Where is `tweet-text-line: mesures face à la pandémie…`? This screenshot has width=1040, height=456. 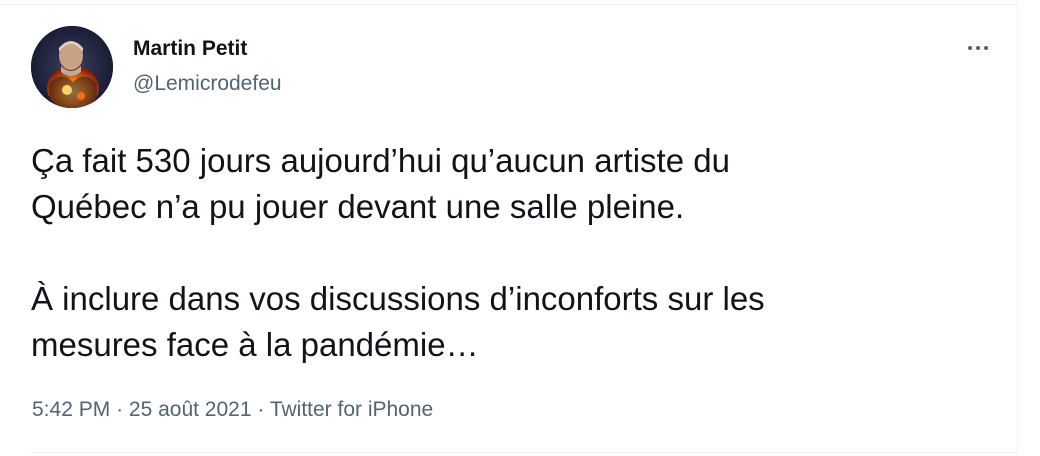 tweet-text-line: mesures face à la pandémie… is located at coordinates (255, 344).